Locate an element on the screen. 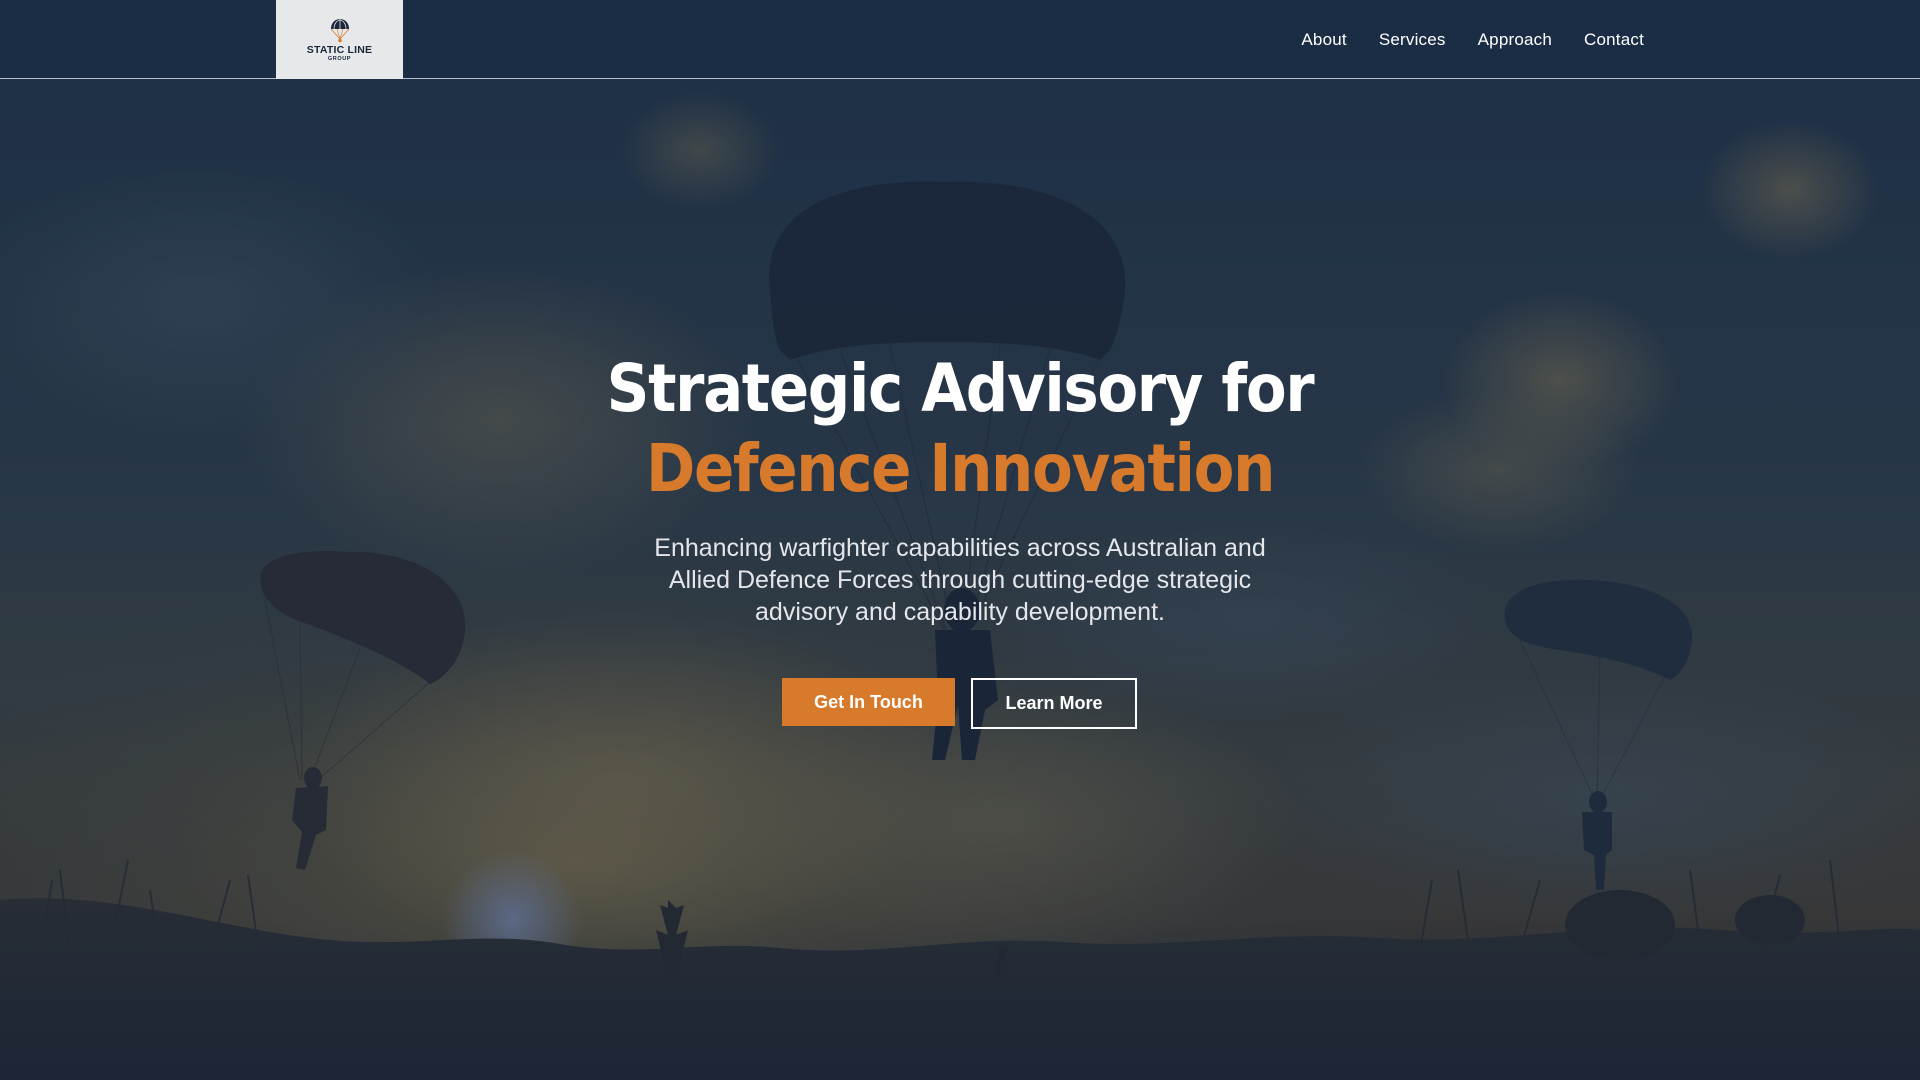  logo: STATIC LINE GROUP is located at coordinates (339, 39).